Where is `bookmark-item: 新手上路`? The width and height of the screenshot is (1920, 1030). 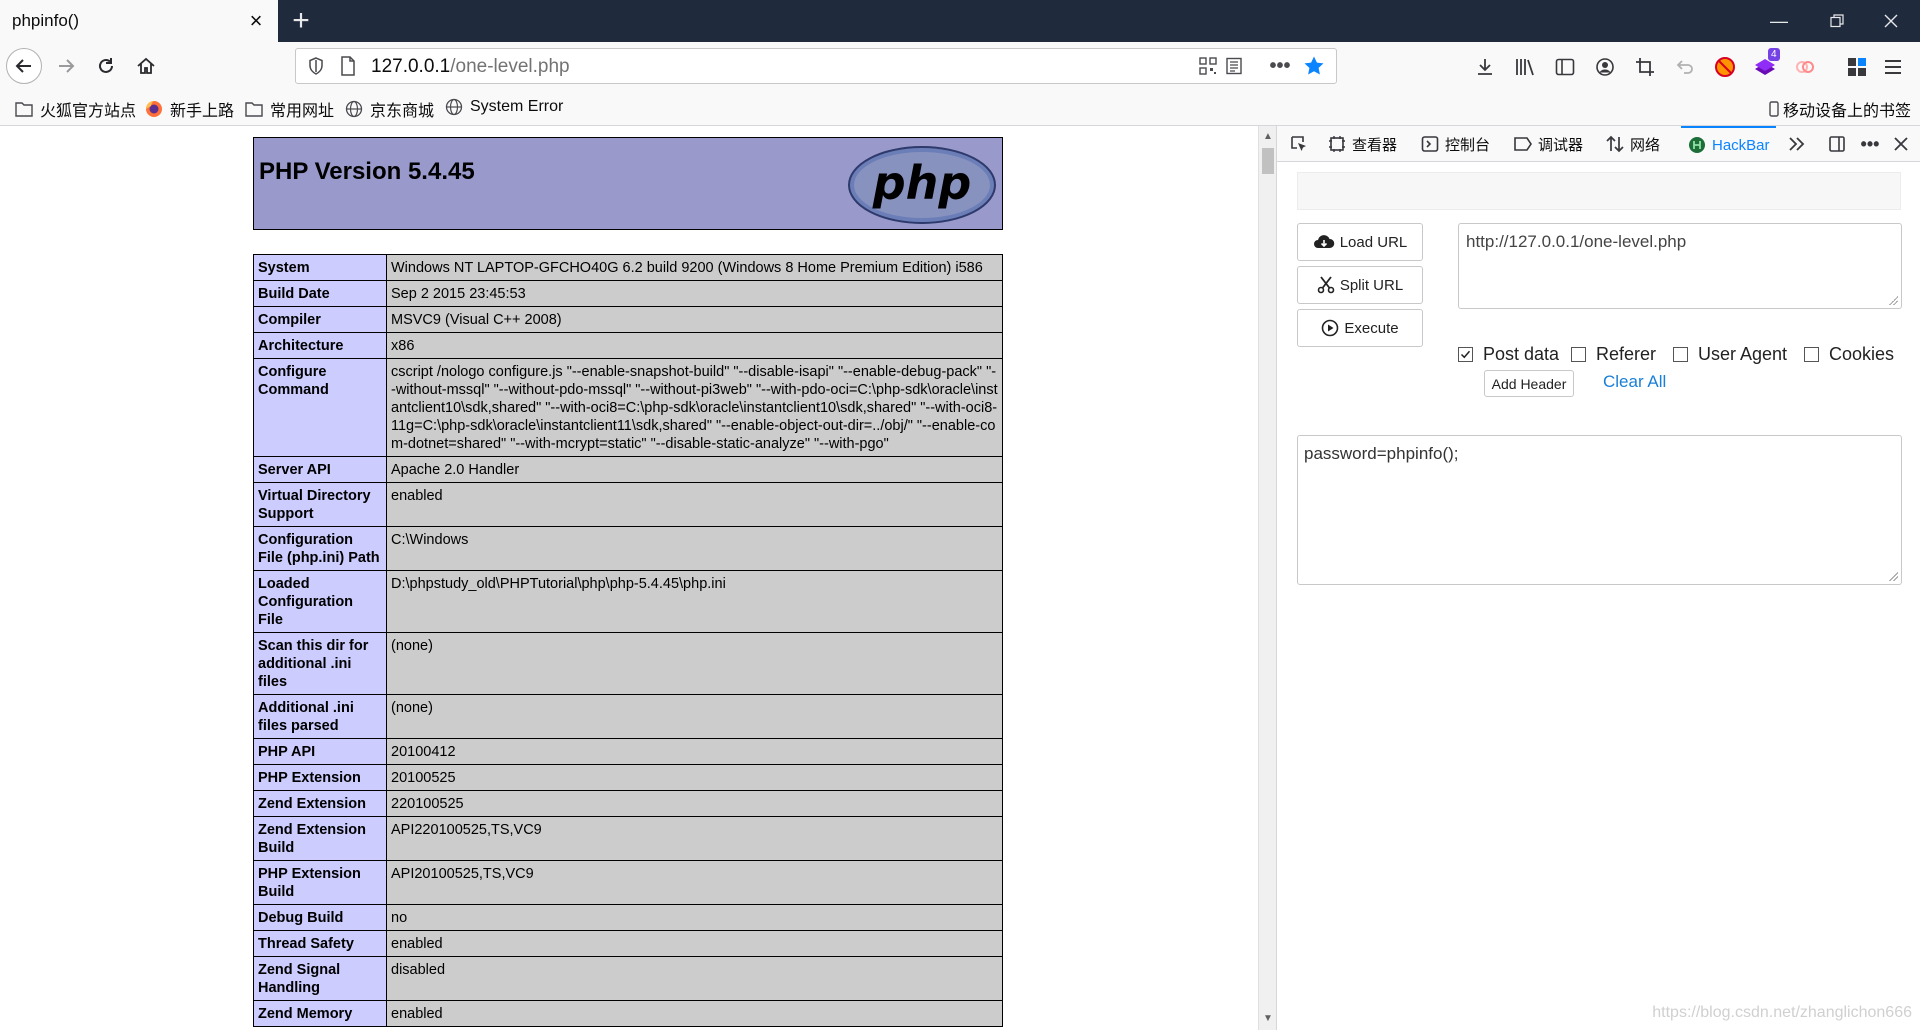
bookmark-item: 新手上路 is located at coordinates (189, 109).